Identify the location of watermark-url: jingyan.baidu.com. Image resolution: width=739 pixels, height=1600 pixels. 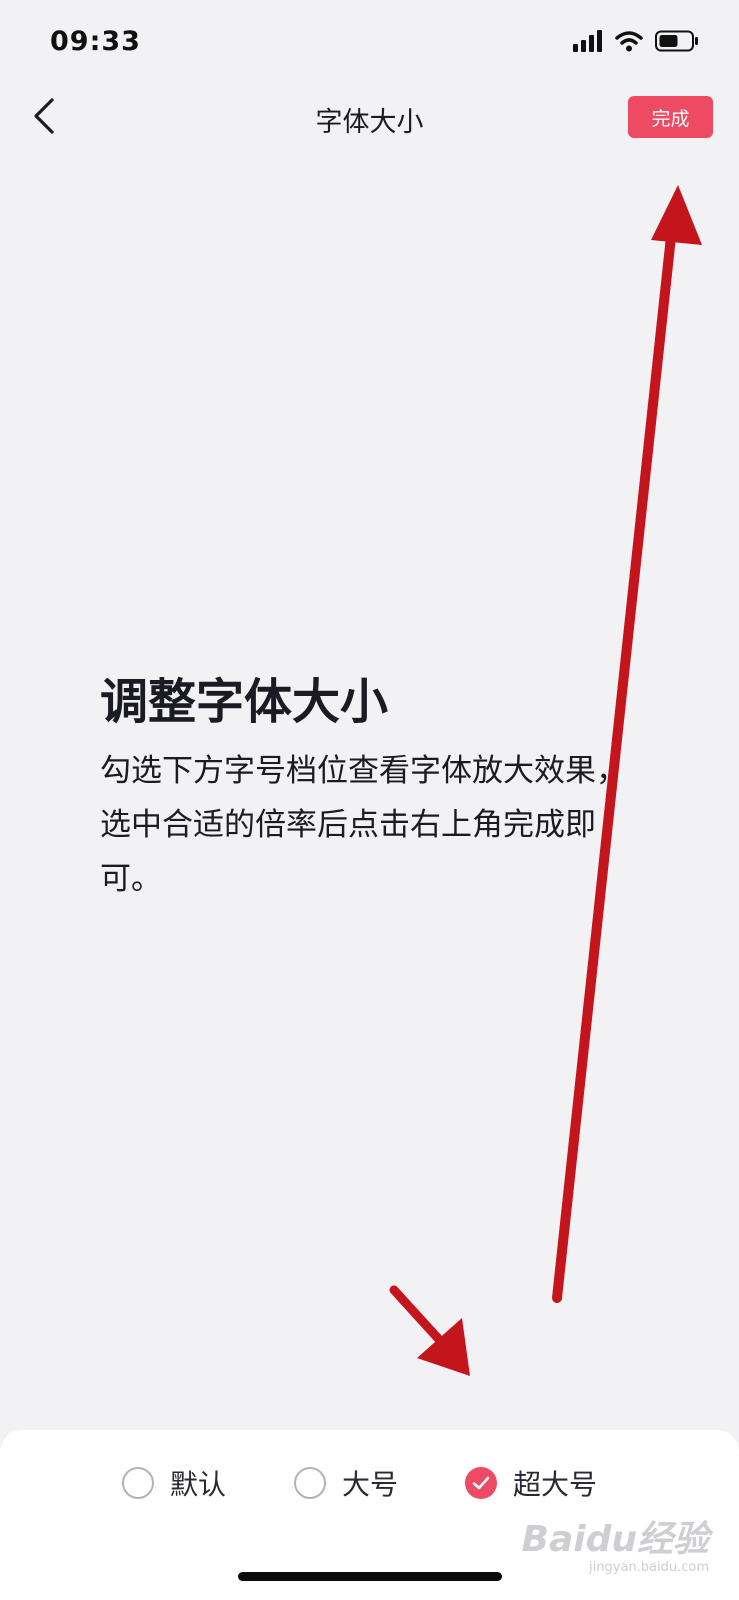
(649, 1567).